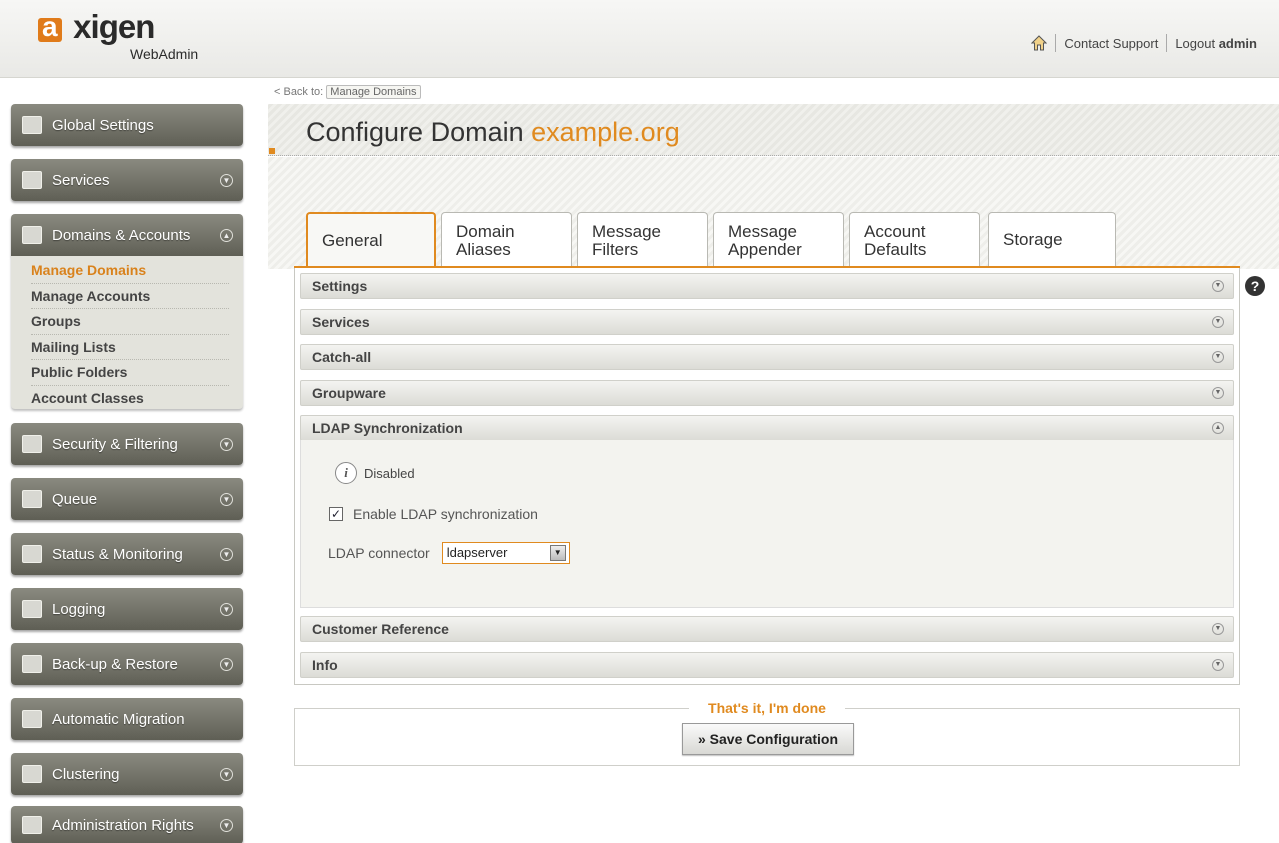  Describe the element at coordinates (130, 347) in the screenshot. I see `subnav-mailing-lists: Mailing Lists` at that location.